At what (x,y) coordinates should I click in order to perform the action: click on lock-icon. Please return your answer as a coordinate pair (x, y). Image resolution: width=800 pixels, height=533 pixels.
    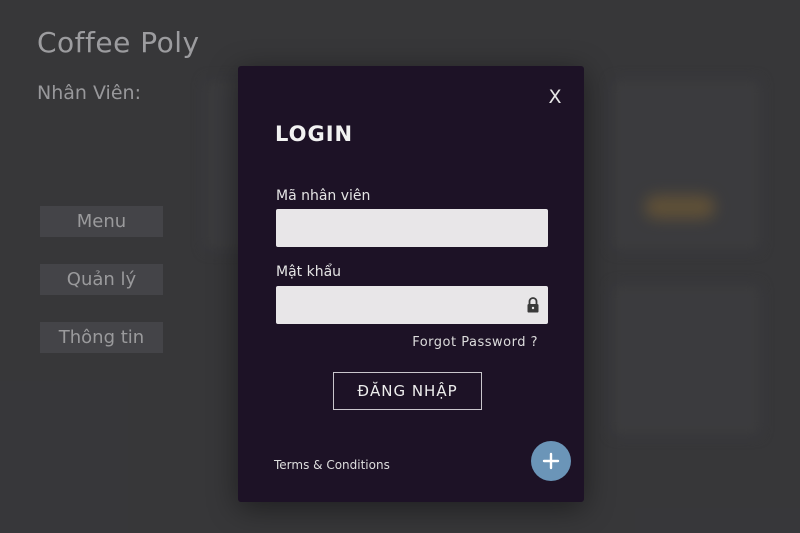
    Looking at the image, I should click on (533, 305).